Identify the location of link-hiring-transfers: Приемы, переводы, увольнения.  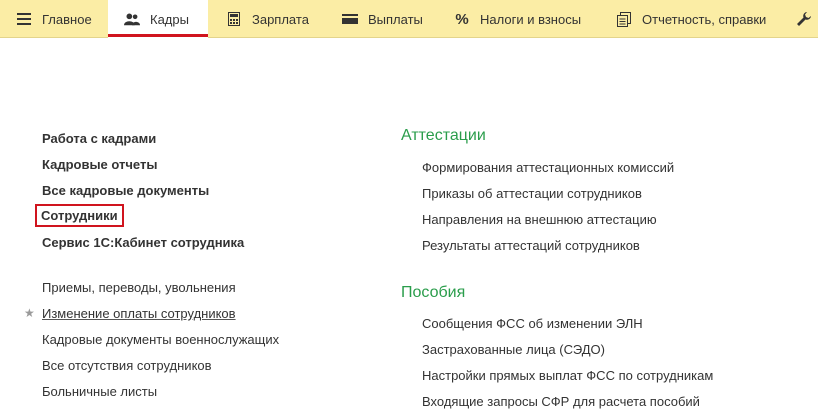
(139, 287).